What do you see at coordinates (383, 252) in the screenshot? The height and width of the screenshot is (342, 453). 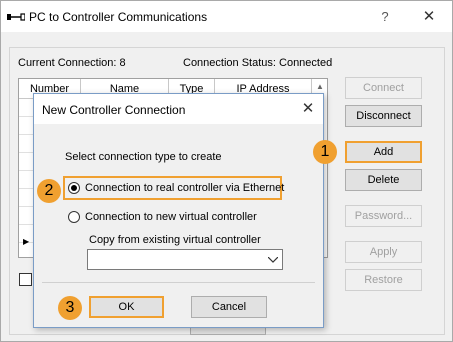 I see `apply-button: Apply` at bounding box center [383, 252].